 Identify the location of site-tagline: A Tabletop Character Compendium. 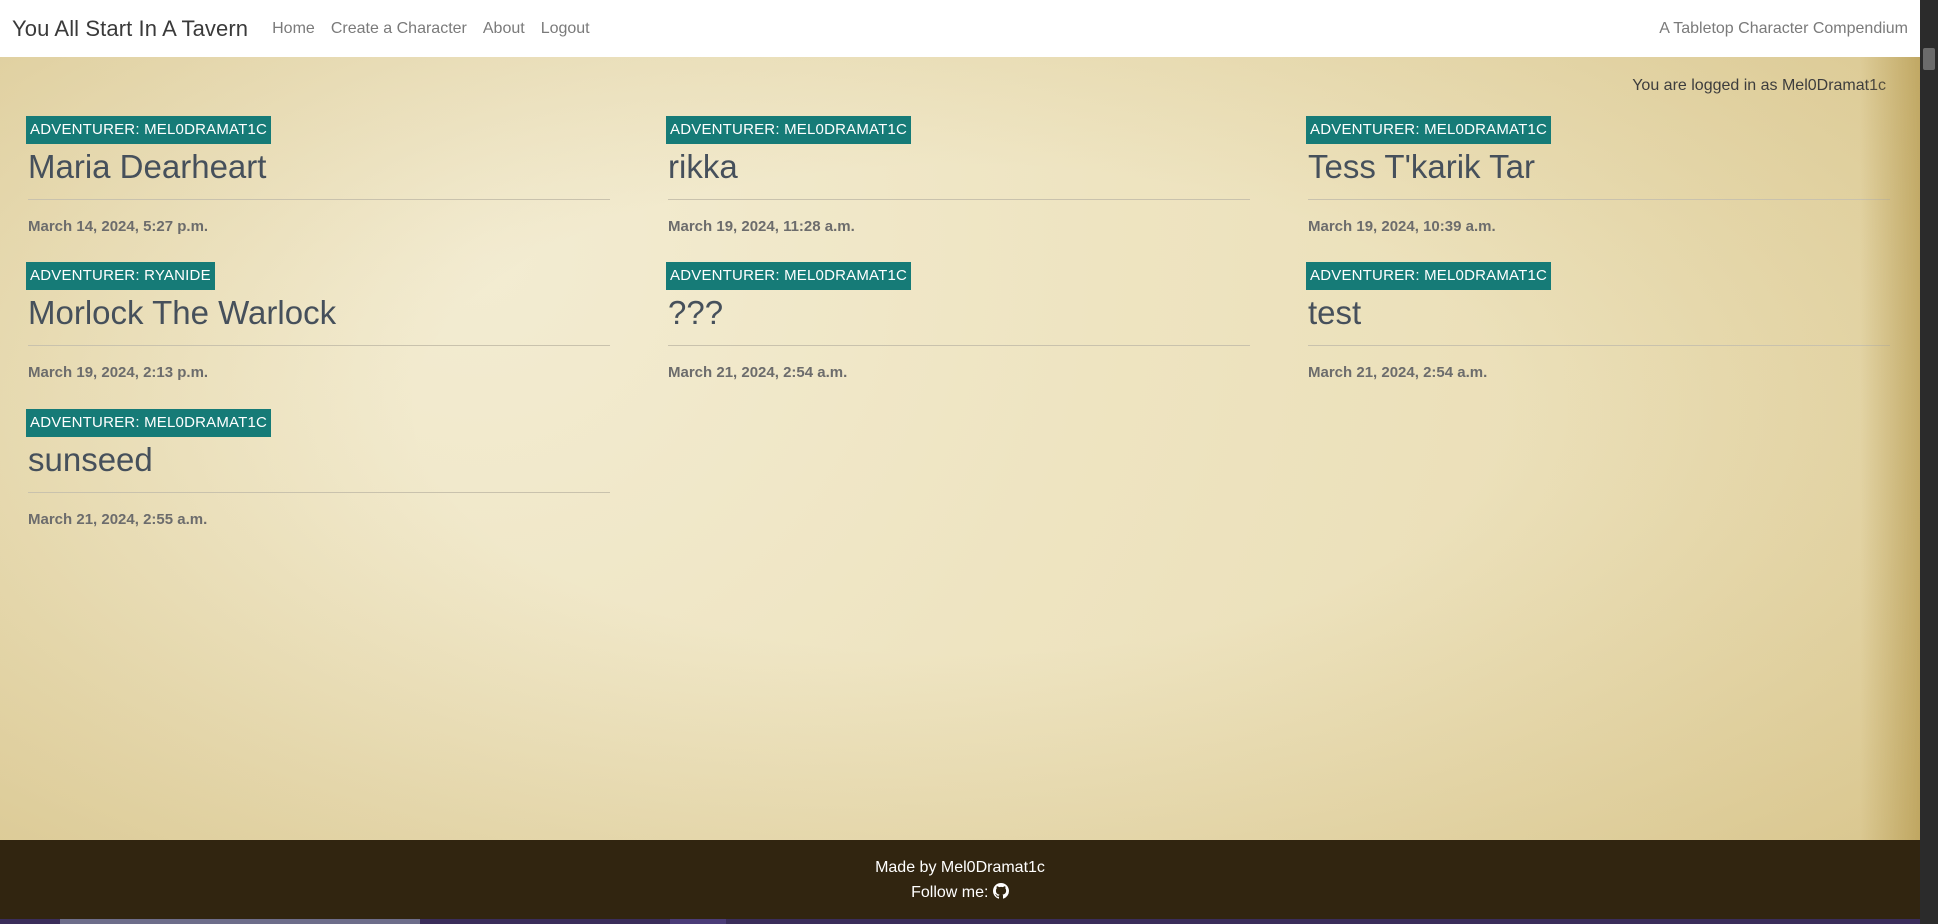
(1783, 28).